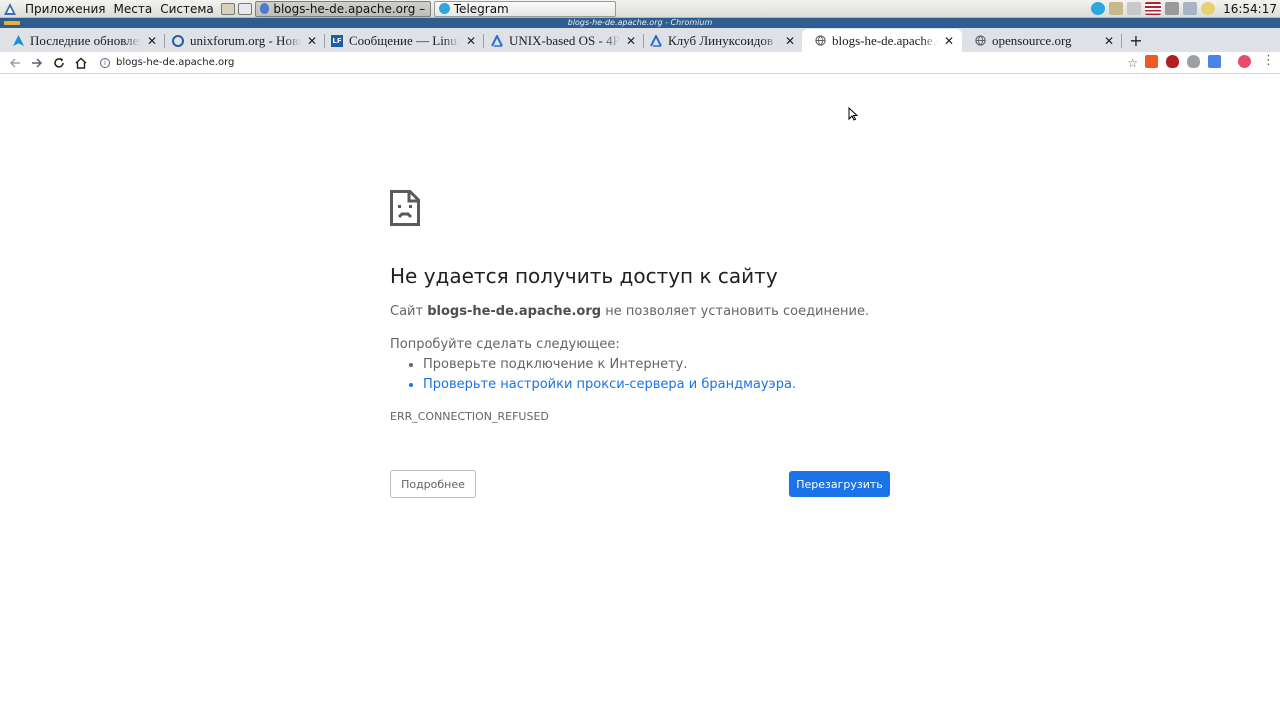 This screenshot has width=1280, height=720. I want to click on error-host: blogs-he-de.apache.org, so click(514, 311).